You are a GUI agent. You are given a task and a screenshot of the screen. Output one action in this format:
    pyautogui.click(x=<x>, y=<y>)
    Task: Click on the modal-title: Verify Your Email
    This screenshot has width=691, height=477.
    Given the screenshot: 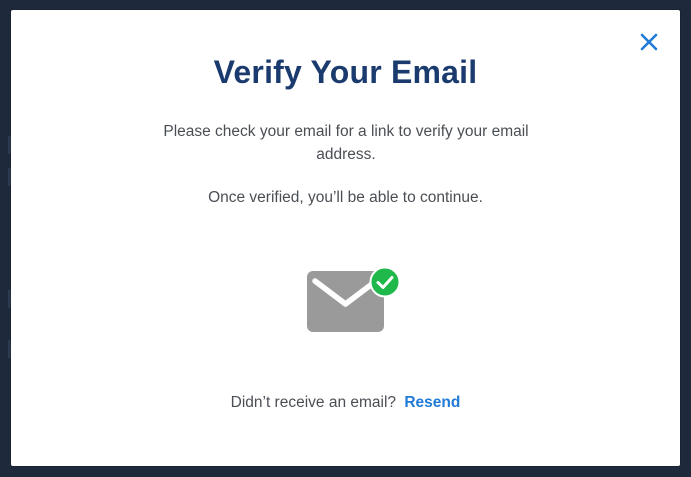 What is the action you would take?
    pyautogui.click(x=345, y=72)
    